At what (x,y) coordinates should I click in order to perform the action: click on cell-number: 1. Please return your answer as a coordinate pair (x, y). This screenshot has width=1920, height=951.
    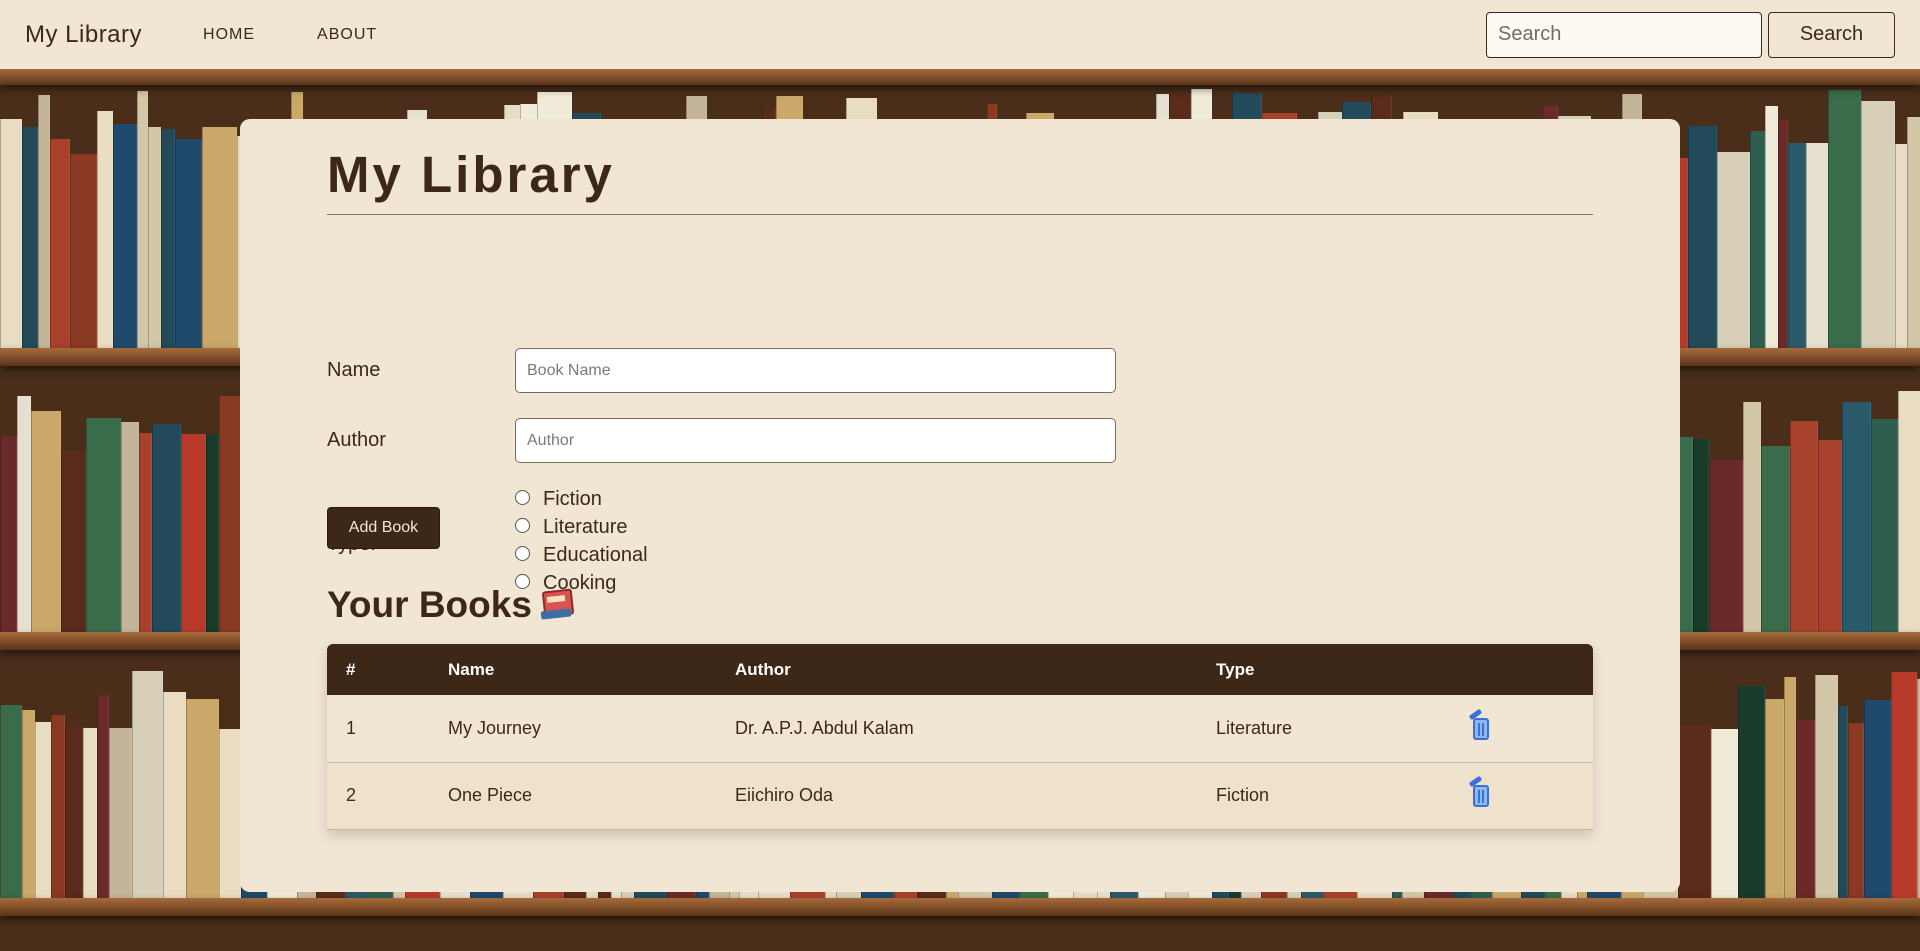
    Looking at the image, I should click on (351, 727).